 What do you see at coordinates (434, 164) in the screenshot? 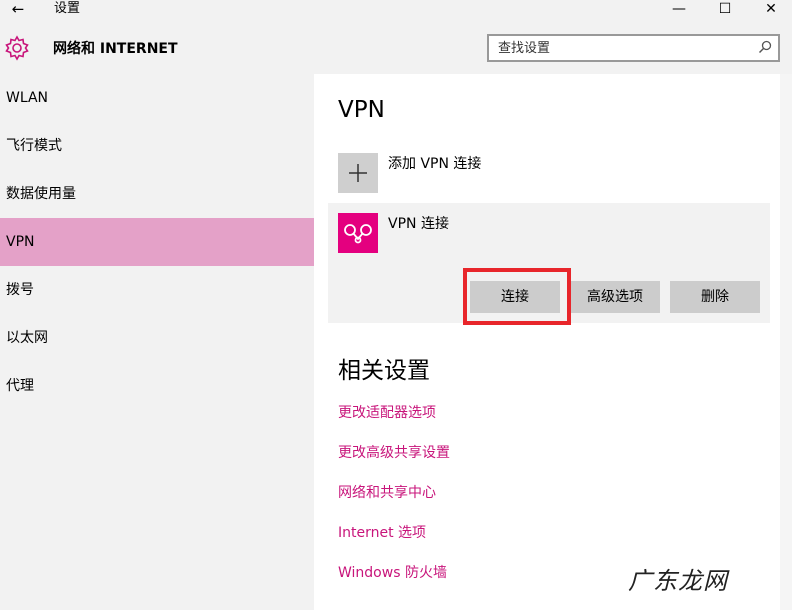
I see `add-vpn-label: 添加 VPN 连接` at bounding box center [434, 164].